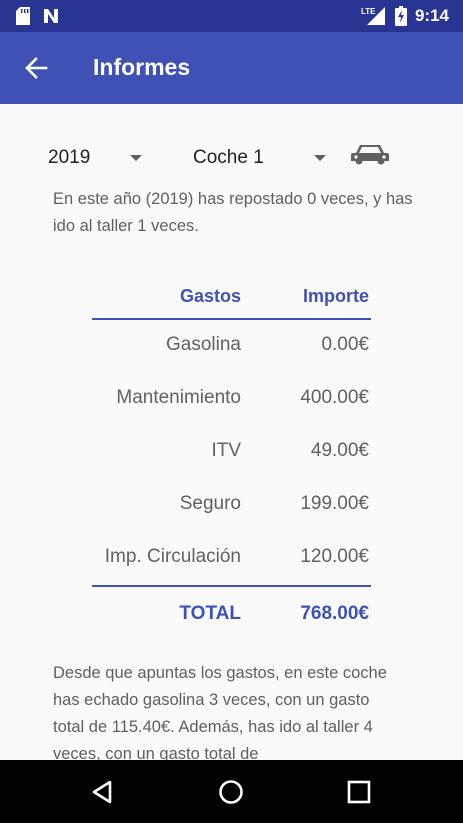  Describe the element at coordinates (334, 397) in the screenshot. I see `row-amount: 400.00€` at that location.